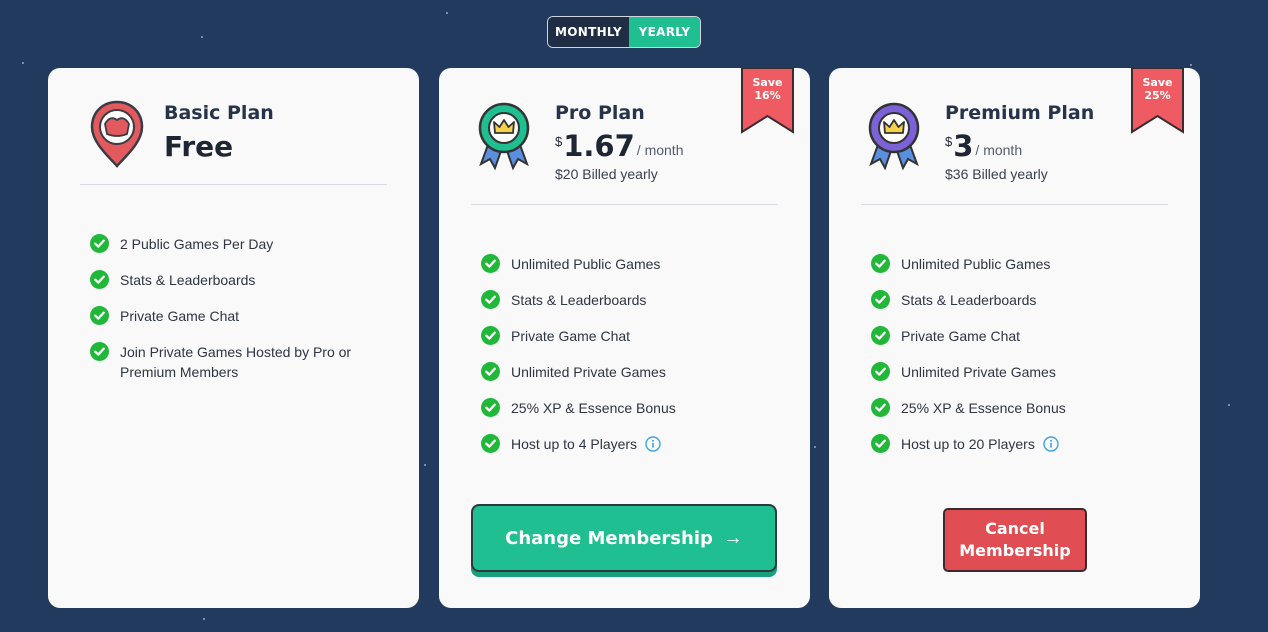 The image size is (1268, 632). What do you see at coordinates (1015, 540) in the screenshot?
I see `cancel-membership-button: Cancel Membership` at bounding box center [1015, 540].